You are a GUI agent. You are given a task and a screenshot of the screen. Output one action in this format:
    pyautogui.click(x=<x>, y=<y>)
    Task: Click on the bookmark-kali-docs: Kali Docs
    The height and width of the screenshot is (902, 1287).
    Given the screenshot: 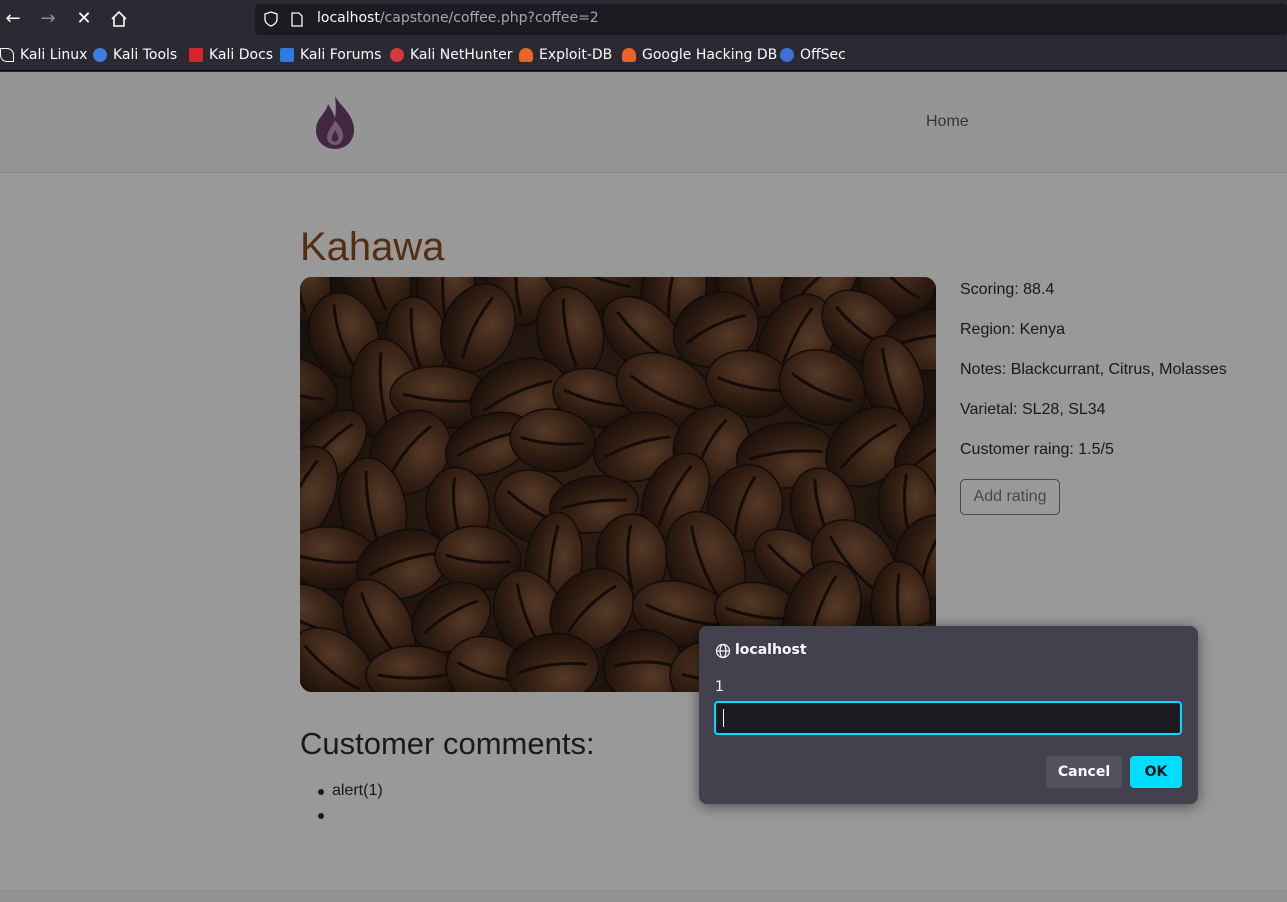 What is the action you would take?
    pyautogui.click(x=231, y=55)
    